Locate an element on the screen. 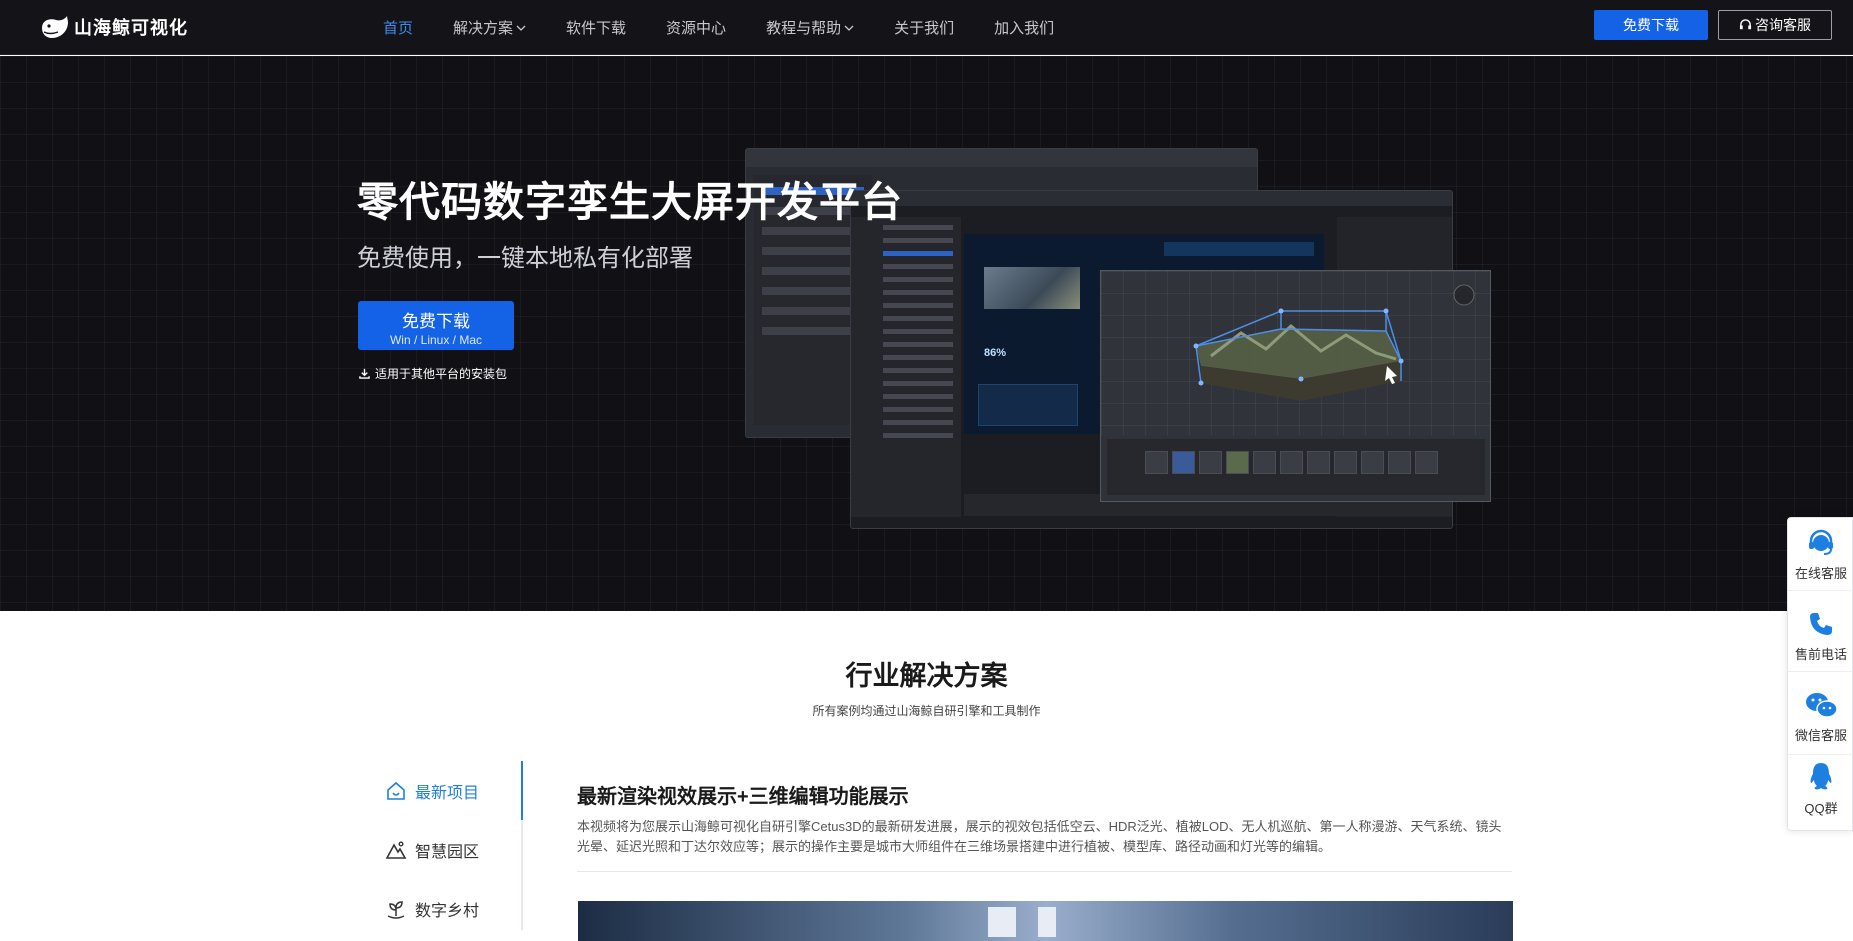  floating-contact-bar: 在线客服 售前电话 微信客服 QQ群 is located at coordinates (1820, 674).